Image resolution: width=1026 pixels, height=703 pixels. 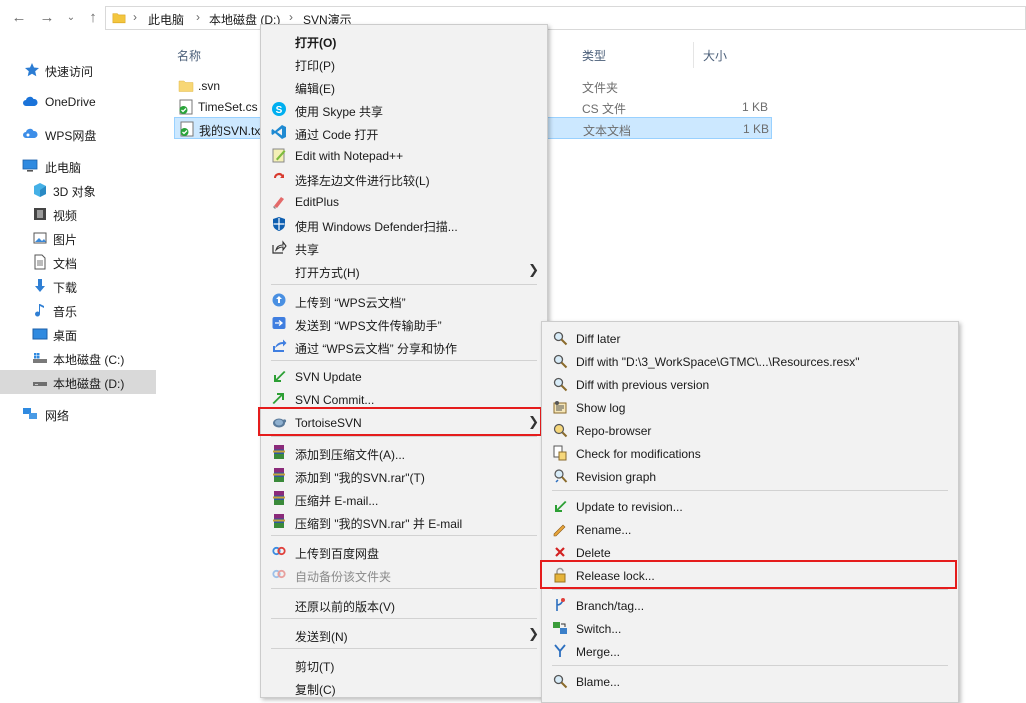 What do you see at coordinates (337, 554) in the screenshot?
I see `menu-label: 上传到百度网盘` at bounding box center [337, 554].